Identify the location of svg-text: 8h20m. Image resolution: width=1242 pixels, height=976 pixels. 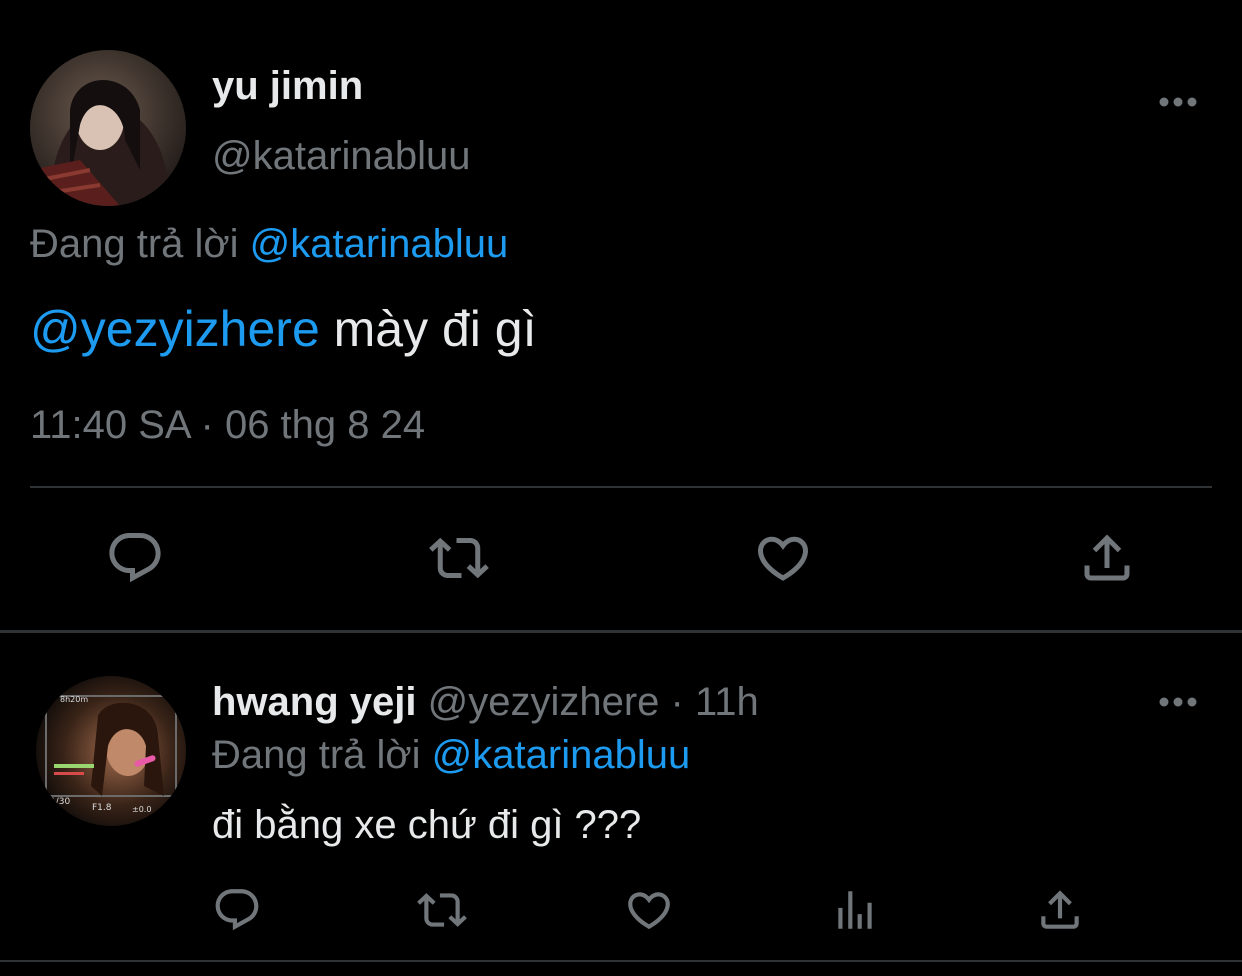
(74, 699).